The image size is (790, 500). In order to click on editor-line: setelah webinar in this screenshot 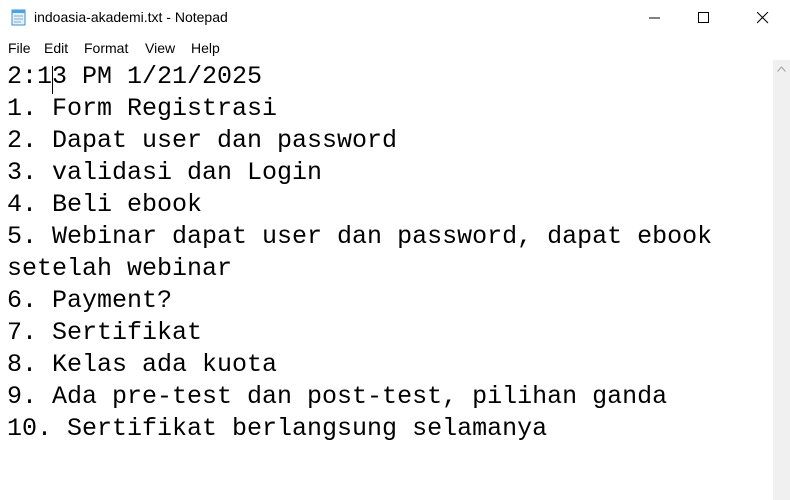, I will do `click(120, 268)`.